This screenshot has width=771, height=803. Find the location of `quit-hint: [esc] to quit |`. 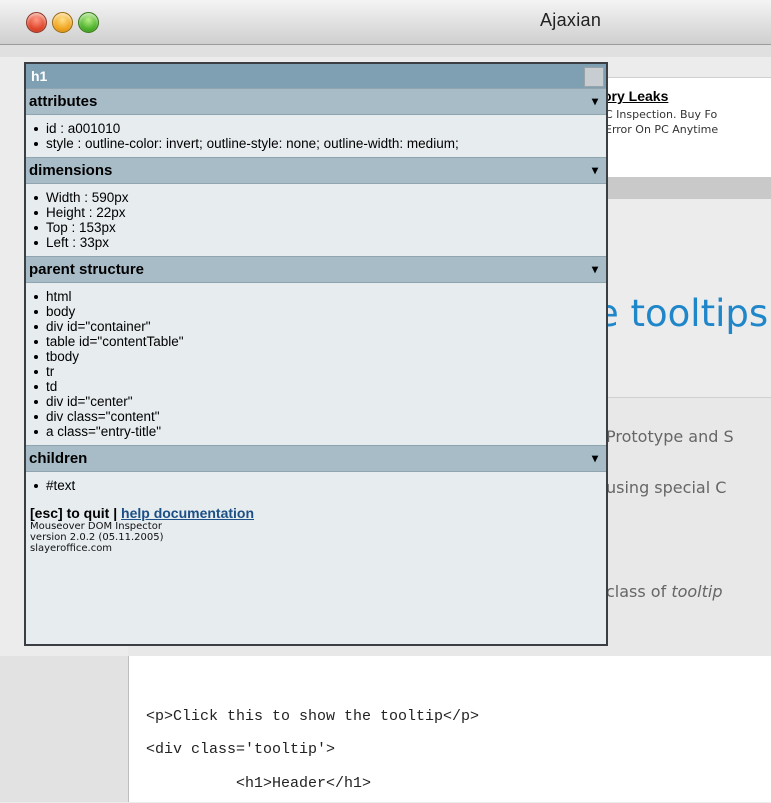

quit-hint: [esc] to quit | is located at coordinates (76, 513).